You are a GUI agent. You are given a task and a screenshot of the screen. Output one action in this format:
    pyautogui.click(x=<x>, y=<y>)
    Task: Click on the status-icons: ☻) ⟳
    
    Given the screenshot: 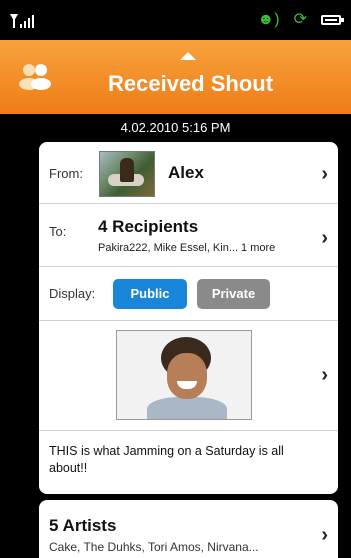 What is the action you would take?
    pyautogui.click(x=300, y=19)
    